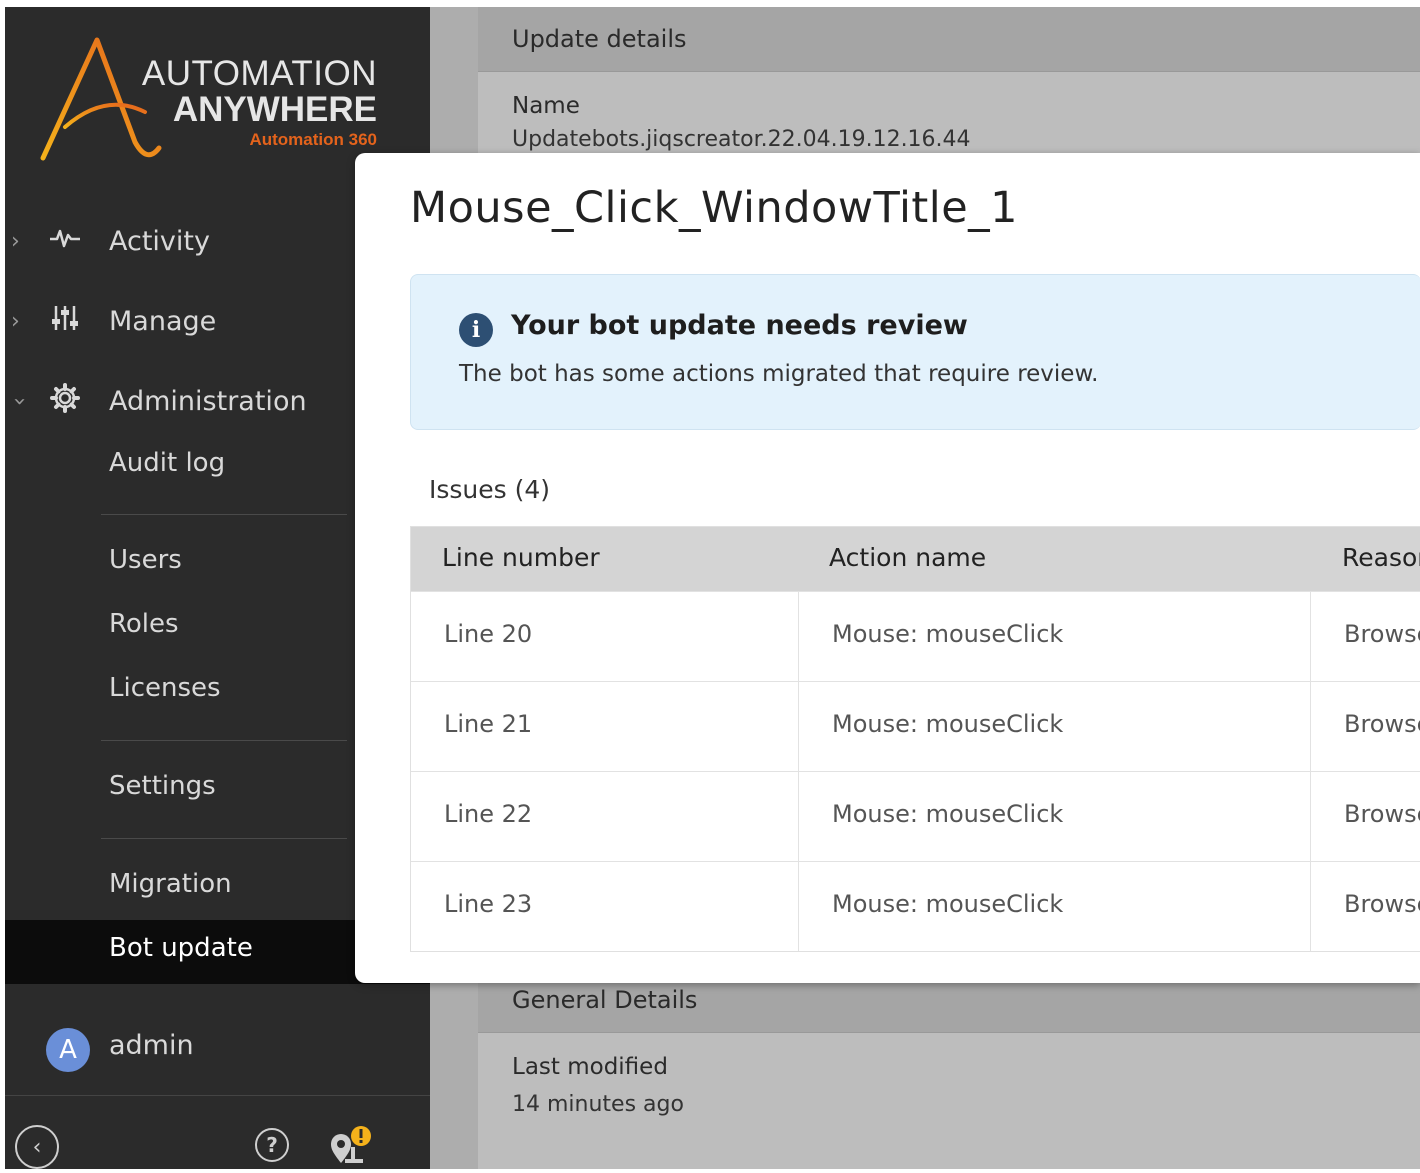 Image resolution: width=1420 pixels, height=1173 pixels. Describe the element at coordinates (605, 1000) in the screenshot. I see `general-details-title: General Details` at that location.